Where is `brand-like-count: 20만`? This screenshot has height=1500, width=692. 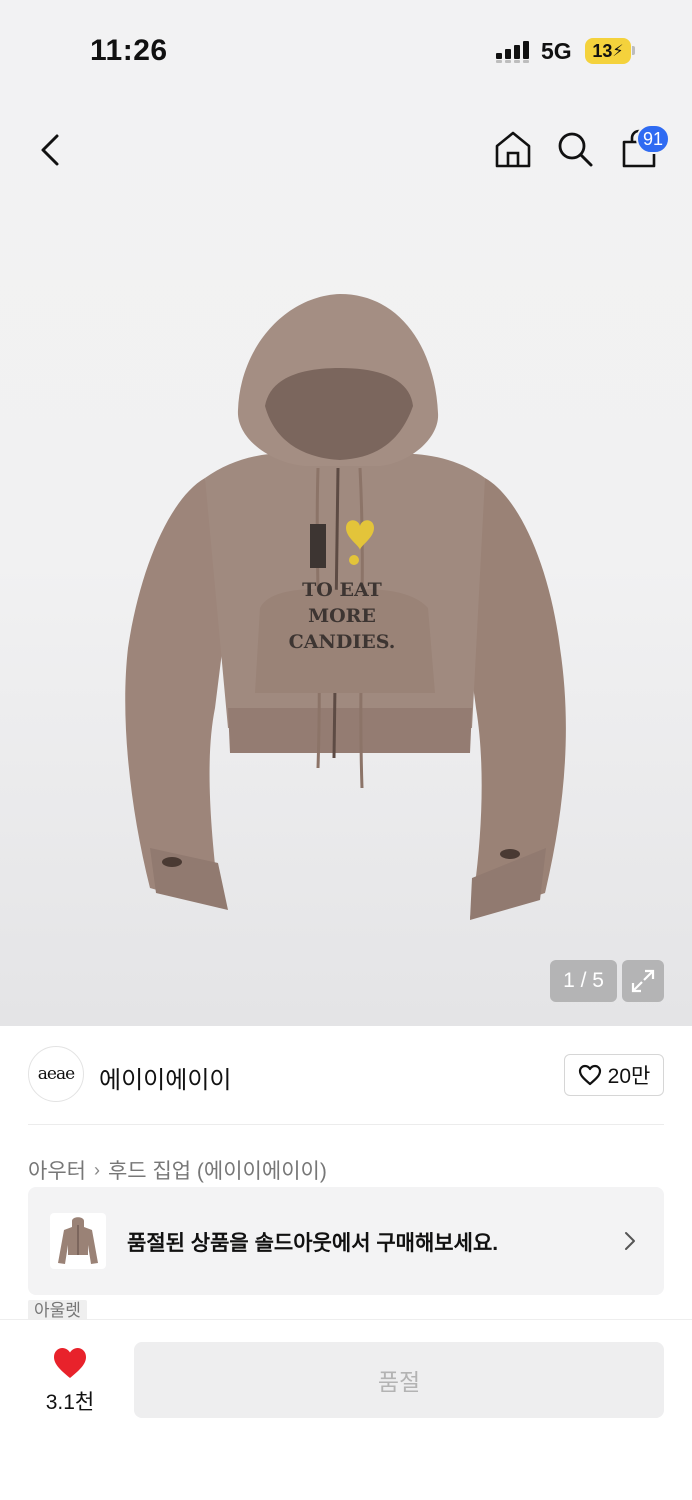 brand-like-count: 20만 is located at coordinates (629, 1076).